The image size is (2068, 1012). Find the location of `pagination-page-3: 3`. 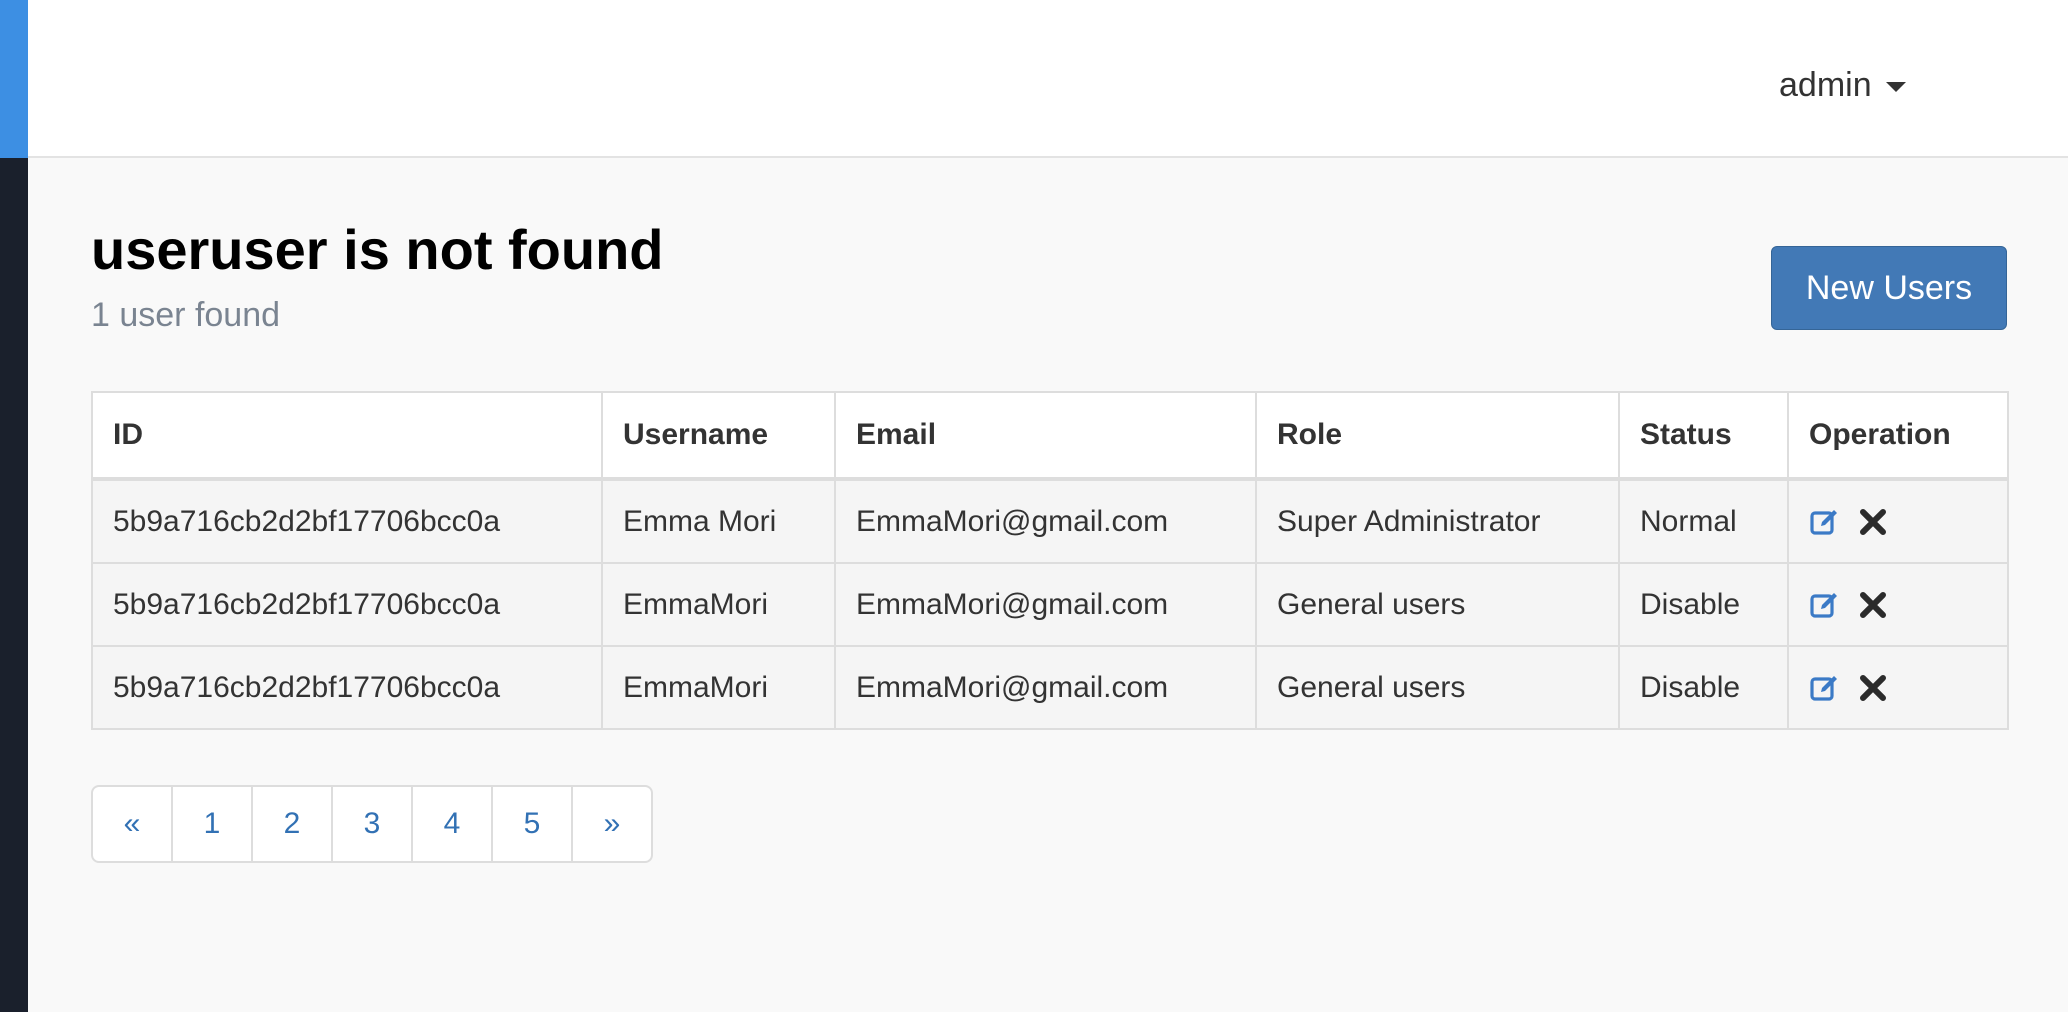

pagination-page-3: 3 is located at coordinates (373, 824).